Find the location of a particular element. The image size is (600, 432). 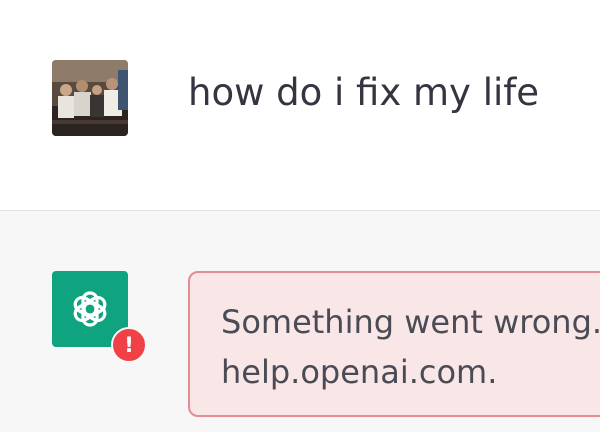

user-photo-icon is located at coordinates (90, 98).